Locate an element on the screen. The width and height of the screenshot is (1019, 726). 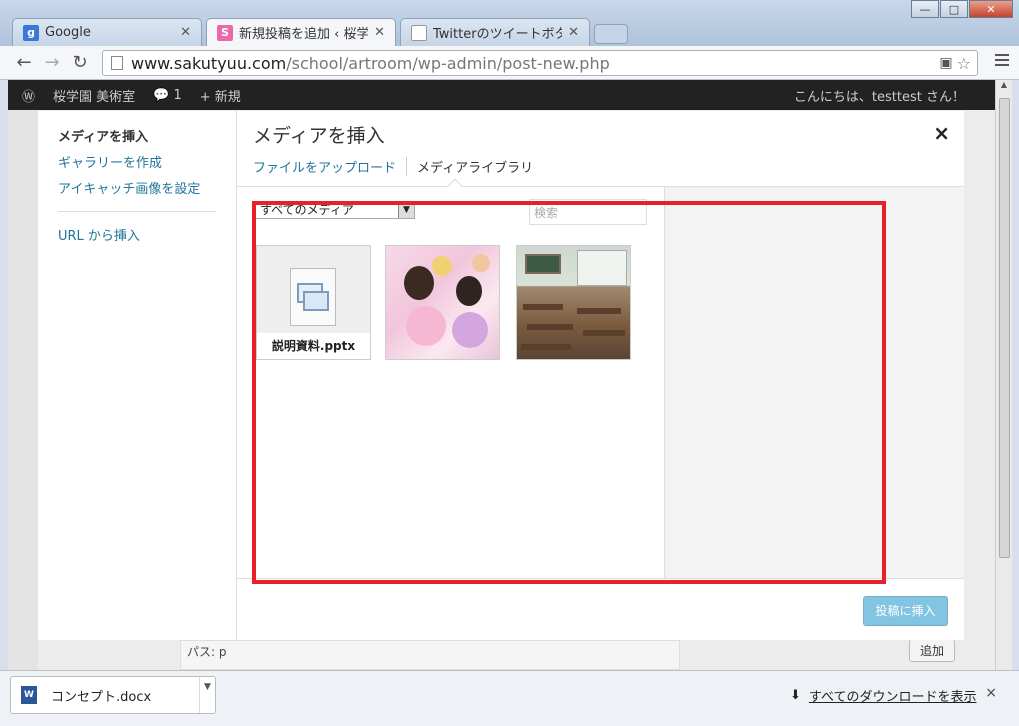
window-controls: — □ ✕ is located at coordinates (961, 9).